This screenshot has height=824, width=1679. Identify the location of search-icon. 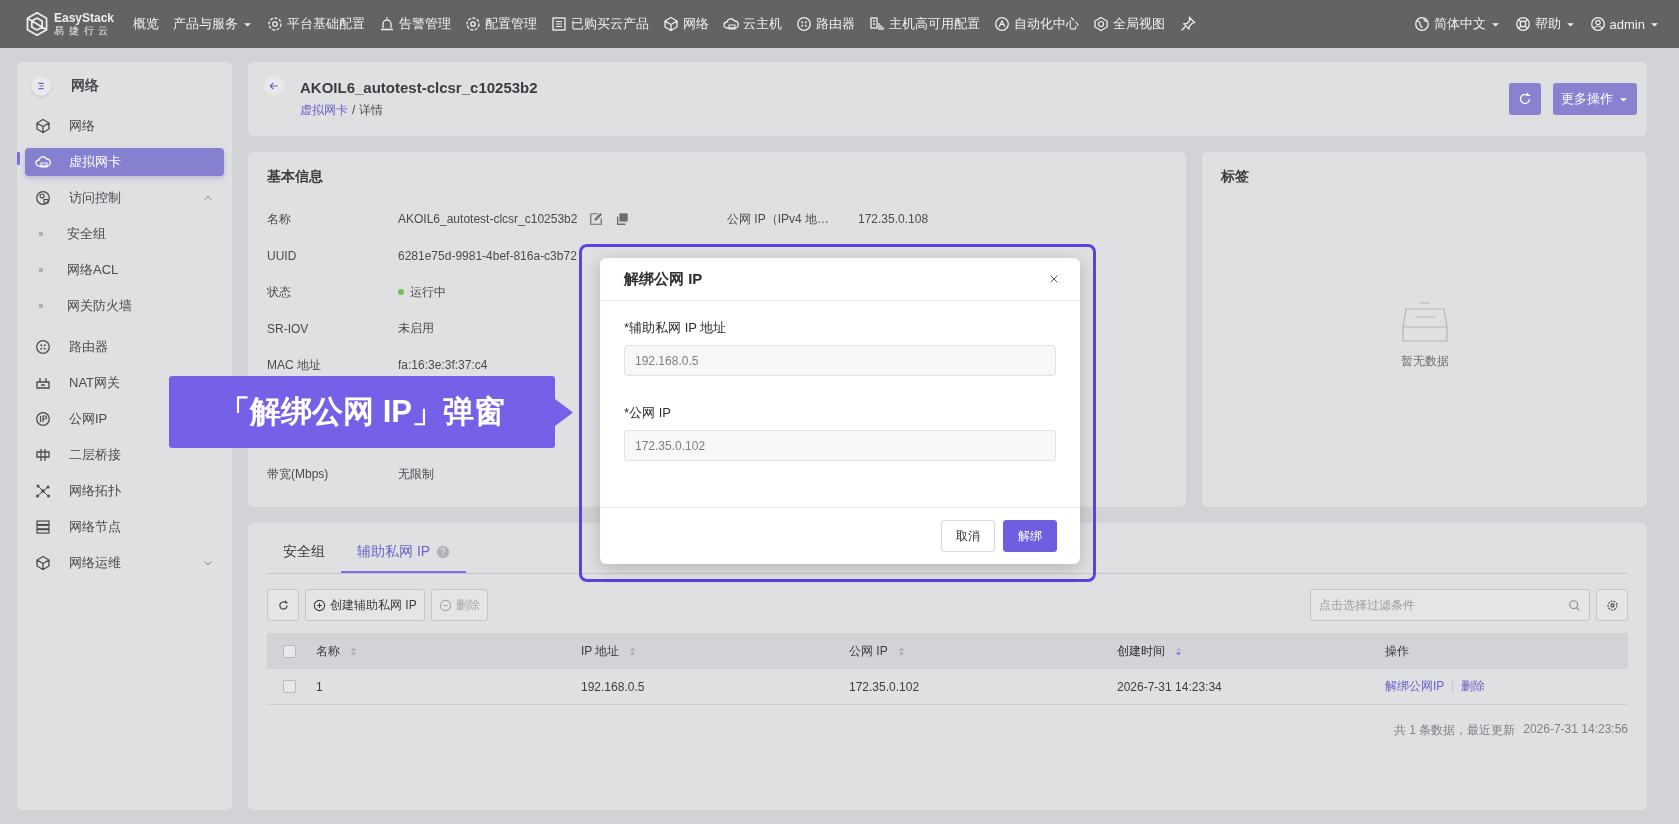
(1574, 605).